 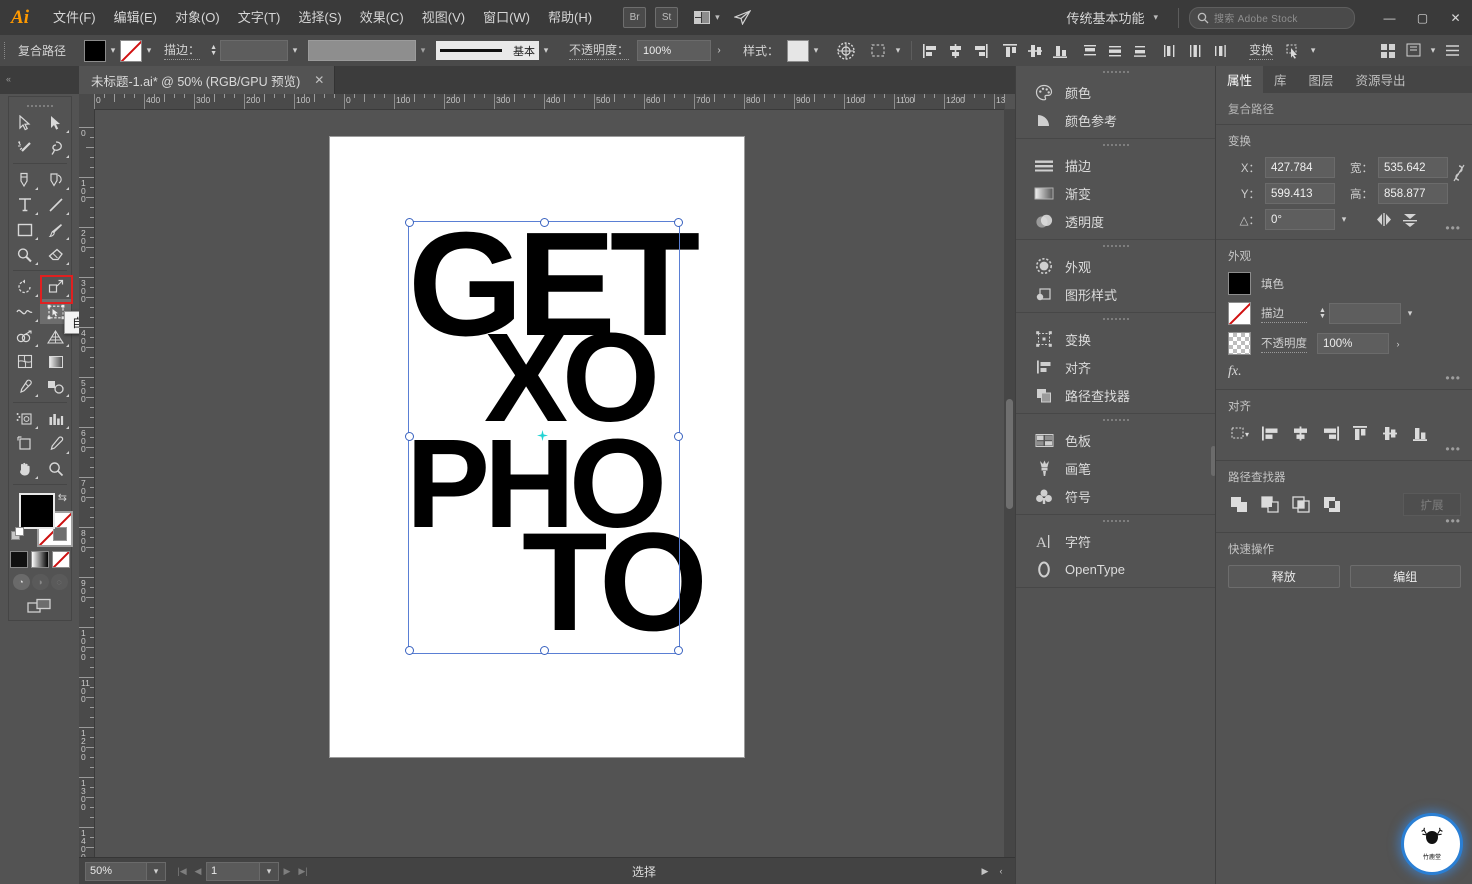 I want to click on intersect-icon, so click(x=1301, y=505).